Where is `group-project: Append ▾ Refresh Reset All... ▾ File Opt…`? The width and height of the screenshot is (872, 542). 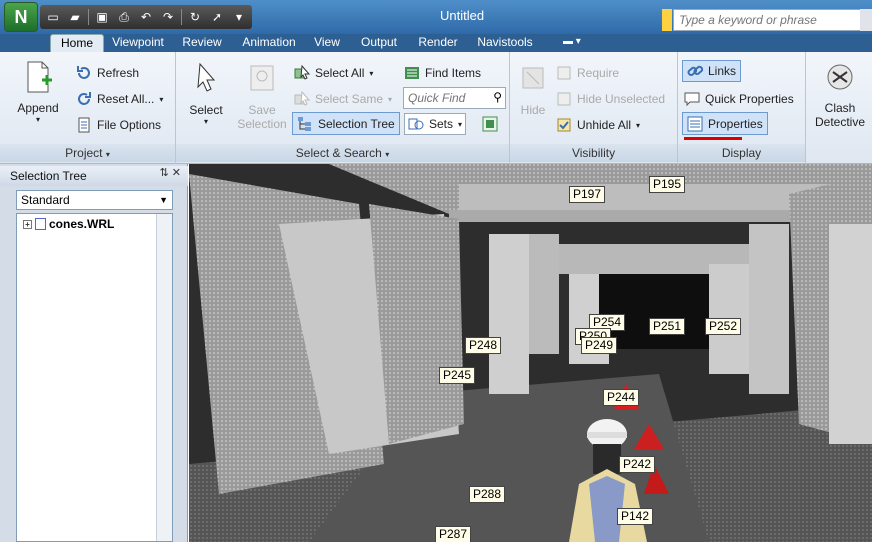 group-project: Append ▾ Refresh Reset All... ▾ File Opt… is located at coordinates (88, 108).